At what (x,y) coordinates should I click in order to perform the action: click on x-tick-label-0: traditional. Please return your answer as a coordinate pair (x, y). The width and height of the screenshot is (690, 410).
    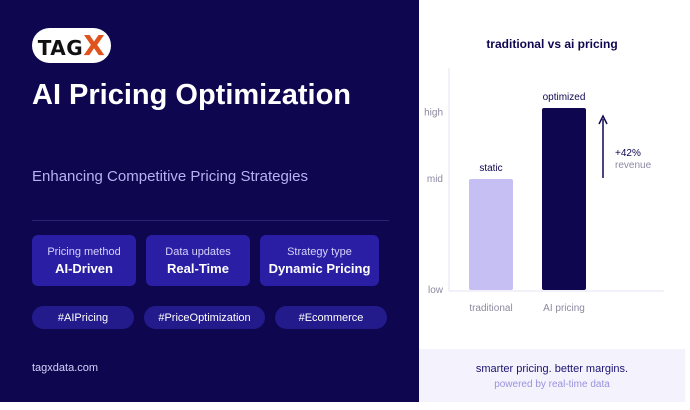
    Looking at the image, I should click on (490, 308).